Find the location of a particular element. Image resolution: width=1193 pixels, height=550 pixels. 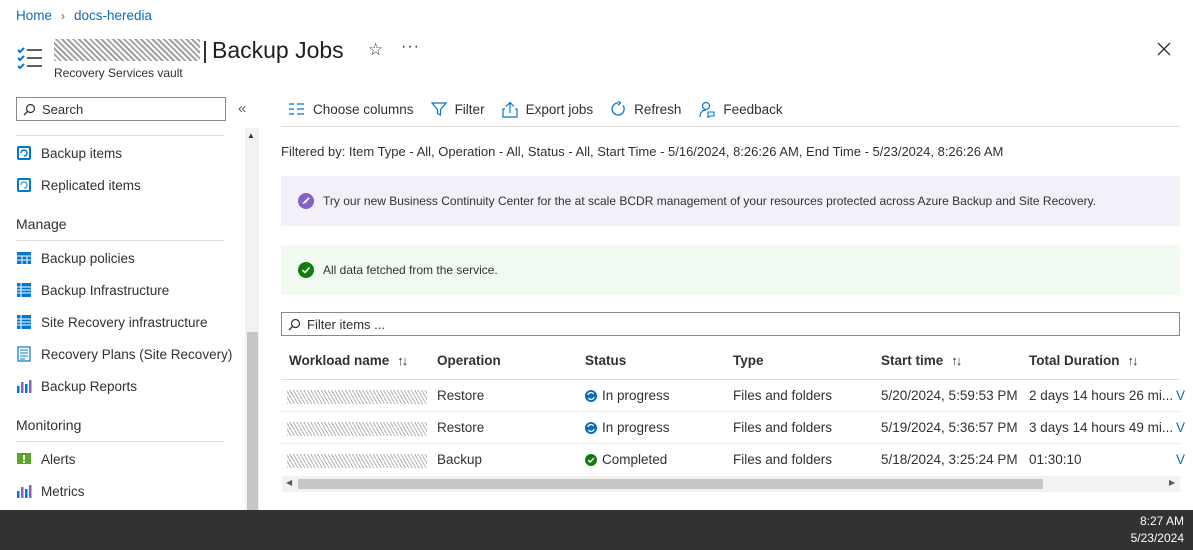

sidebar-item-alerts: Alerts is located at coordinates (46, 459).